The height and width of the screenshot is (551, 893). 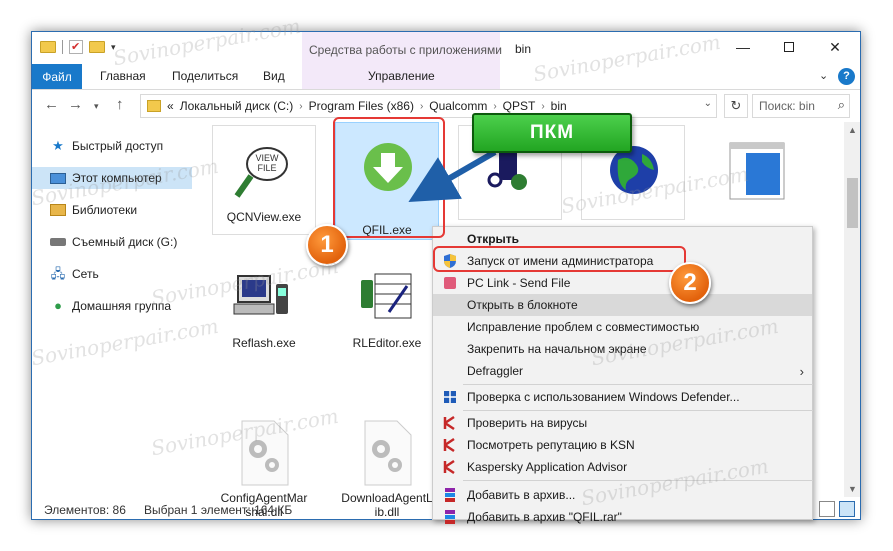 What do you see at coordinates (622, 445) in the screenshot?
I see `menu-item-ksn-reputation: Посмотреть репутацию в KSN` at bounding box center [622, 445].